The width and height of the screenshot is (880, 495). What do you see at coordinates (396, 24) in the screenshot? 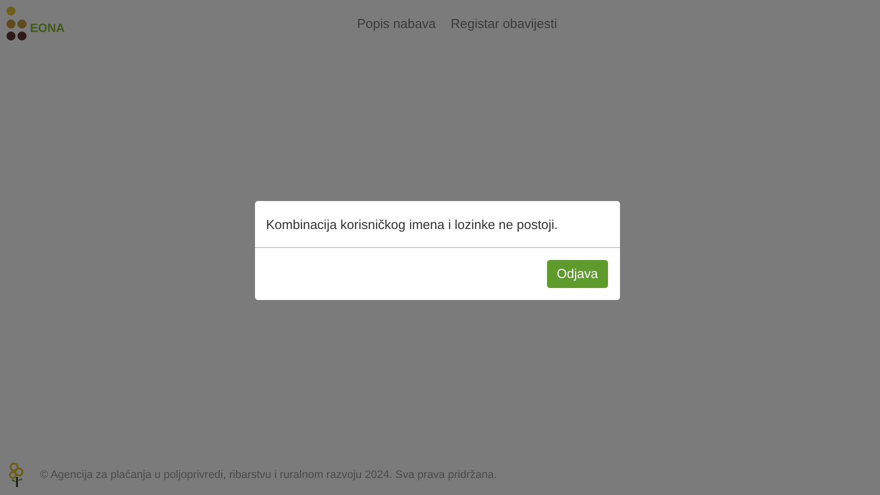
I see `nav-link: Popis nabava` at bounding box center [396, 24].